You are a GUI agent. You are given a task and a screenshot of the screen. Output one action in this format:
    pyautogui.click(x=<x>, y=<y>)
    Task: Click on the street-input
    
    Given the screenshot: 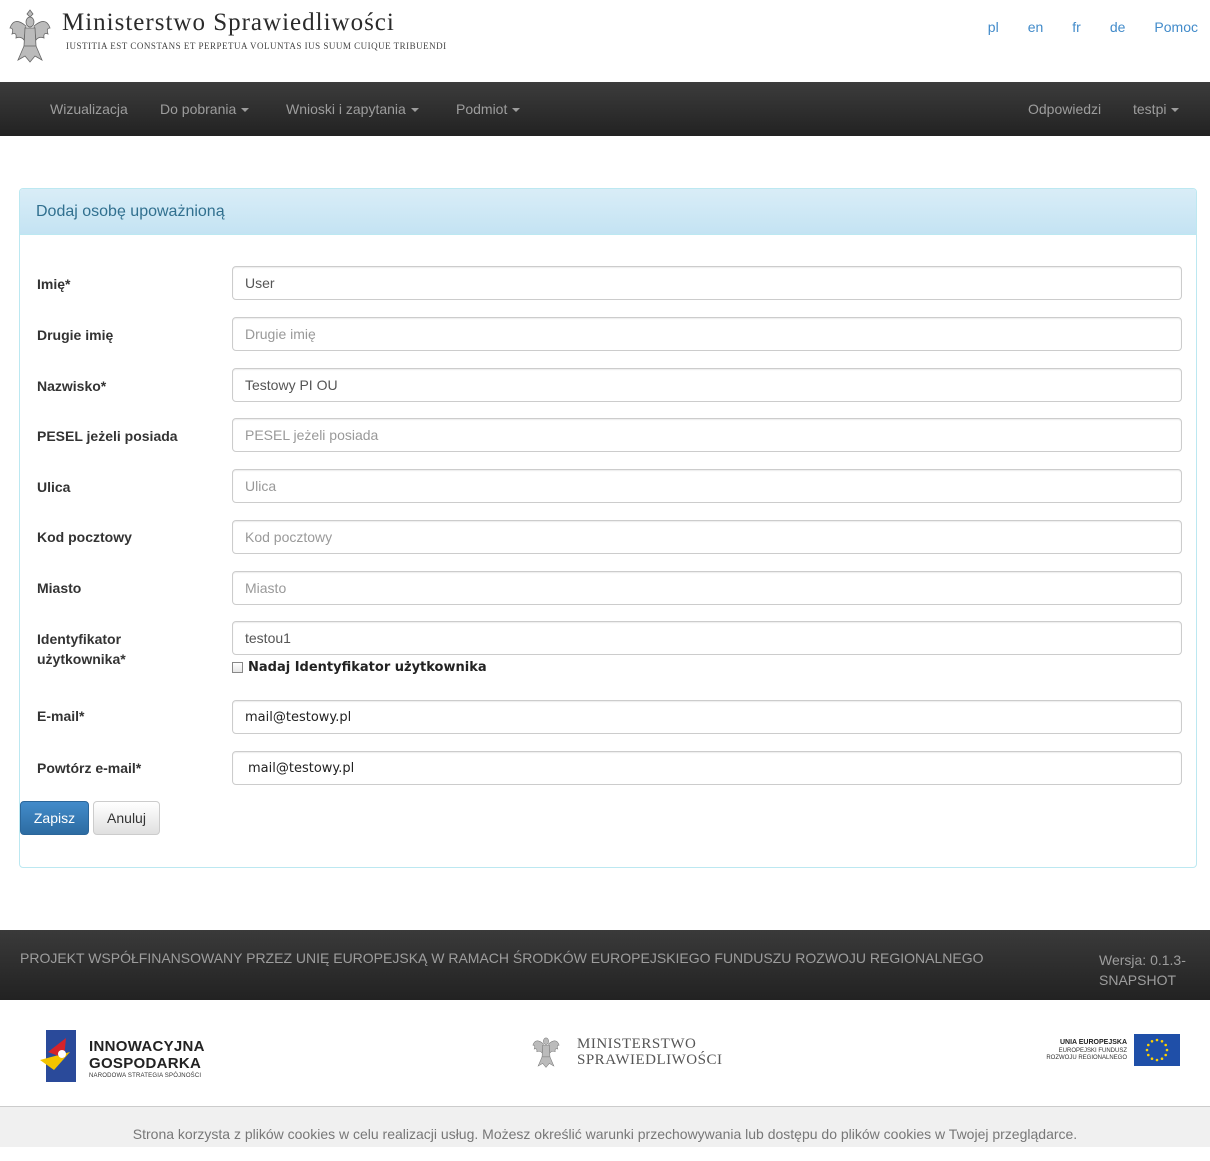 What is the action you would take?
    pyautogui.click(x=707, y=486)
    